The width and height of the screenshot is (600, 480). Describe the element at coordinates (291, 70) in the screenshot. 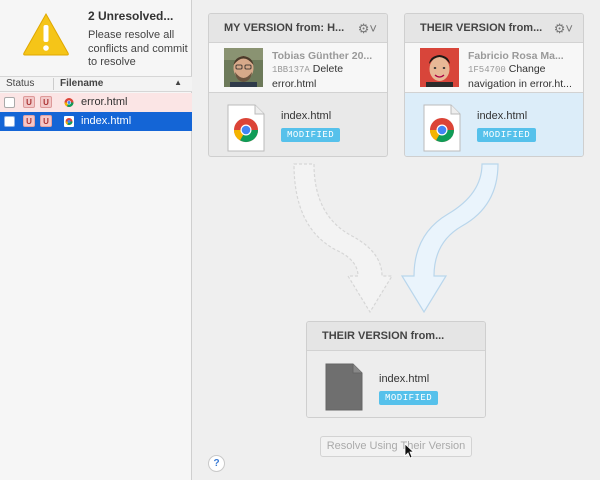

I see `commit-hash: 1BB137A` at that location.